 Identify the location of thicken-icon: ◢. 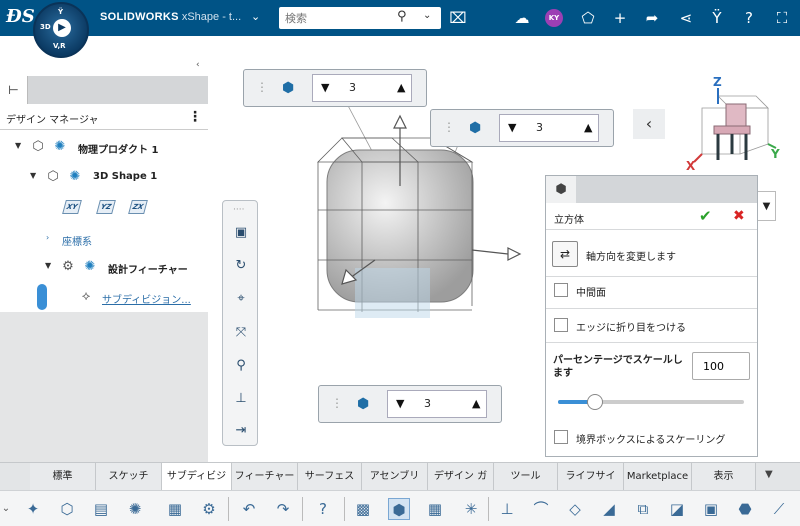
(609, 509).